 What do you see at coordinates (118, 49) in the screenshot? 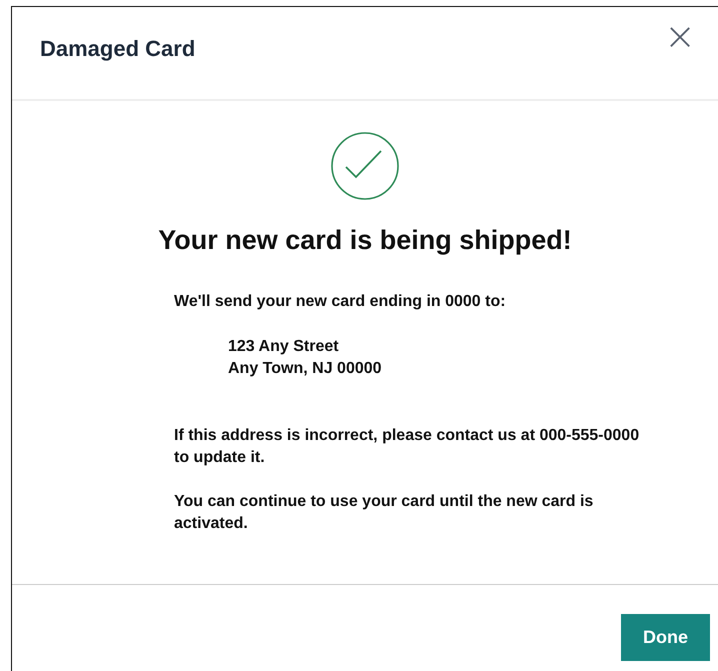
I see `dialog-title: Damaged Card` at bounding box center [118, 49].